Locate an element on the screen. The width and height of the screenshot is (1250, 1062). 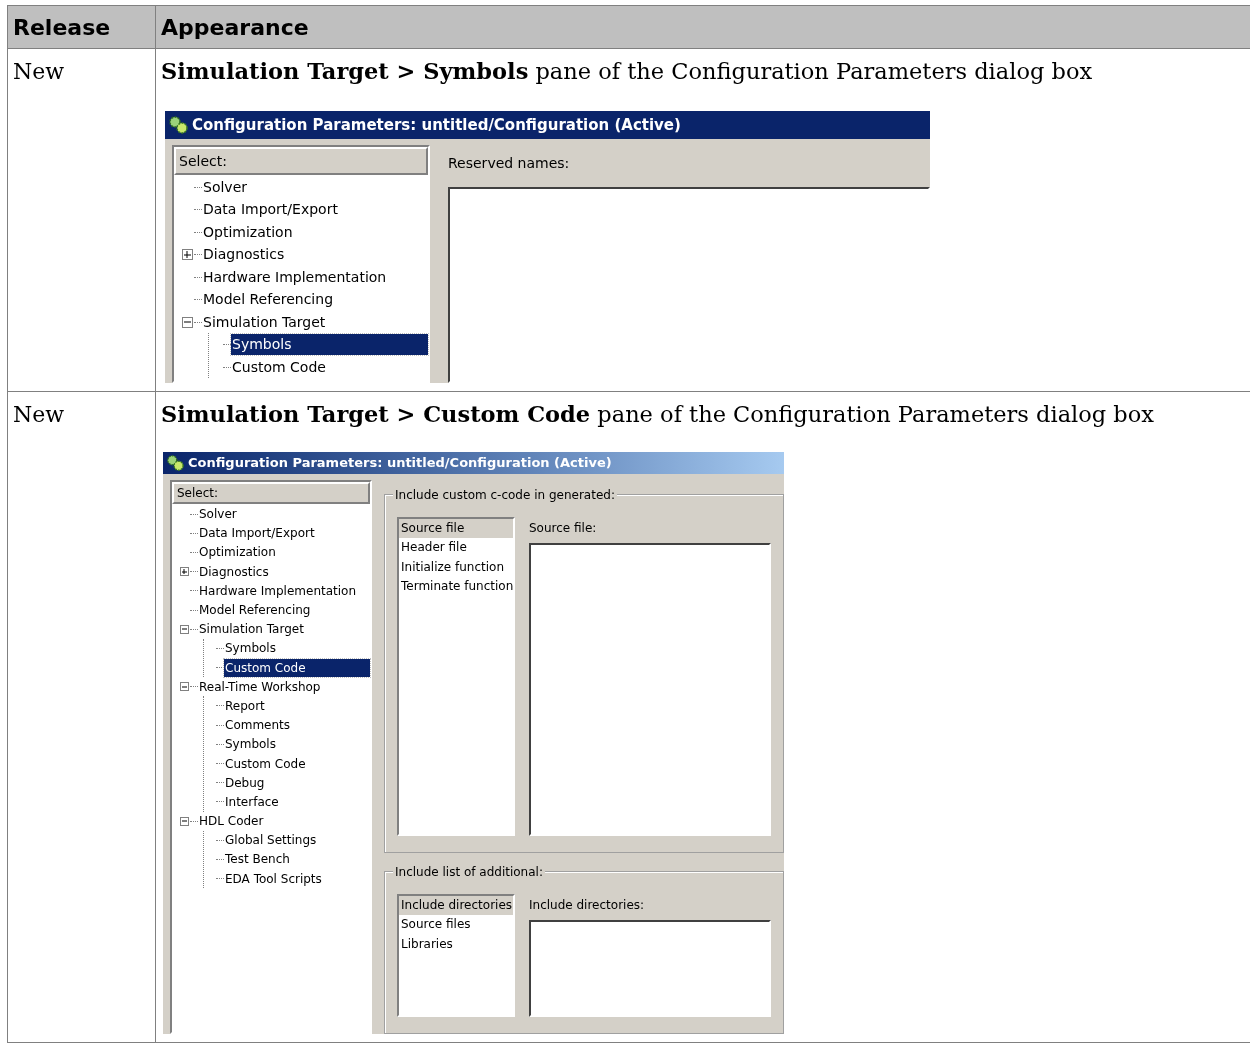
text-area is located at coordinates (650, 968).